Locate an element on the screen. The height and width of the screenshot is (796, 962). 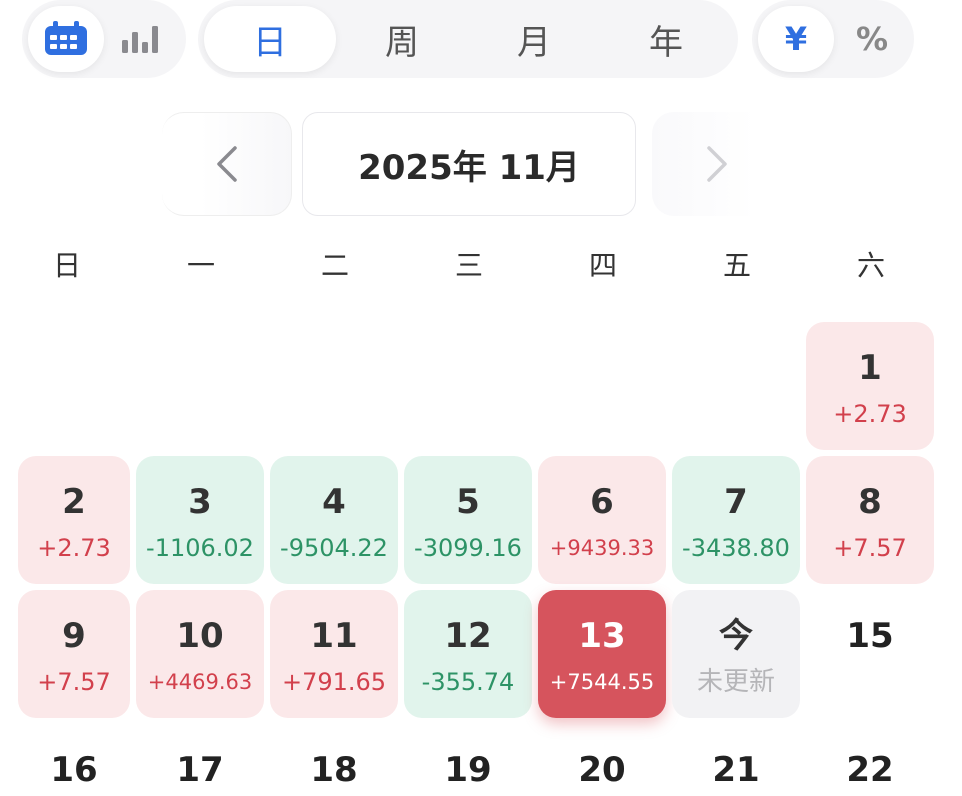
day-cell: 11 +791.65 is located at coordinates (334, 654).